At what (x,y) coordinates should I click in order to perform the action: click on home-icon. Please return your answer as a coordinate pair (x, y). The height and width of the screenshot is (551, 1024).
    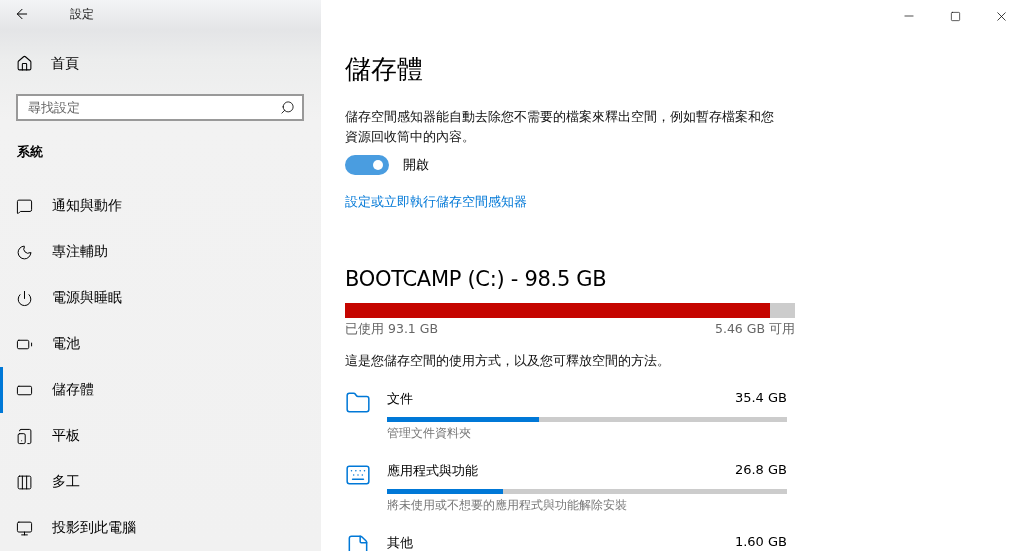
    Looking at the image, I should click on (24, 64).